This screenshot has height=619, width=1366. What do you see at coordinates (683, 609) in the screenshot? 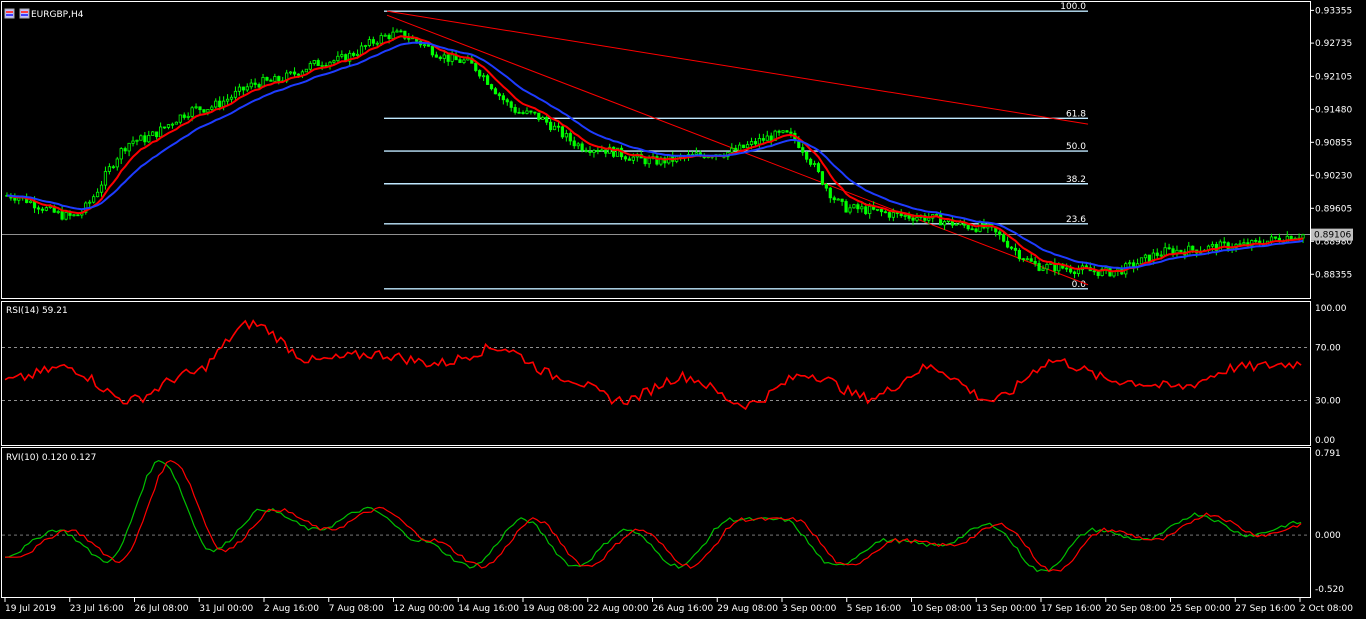
I see `time-tick-label: 26 Aug 16:00` at bounding box center [683, 609].